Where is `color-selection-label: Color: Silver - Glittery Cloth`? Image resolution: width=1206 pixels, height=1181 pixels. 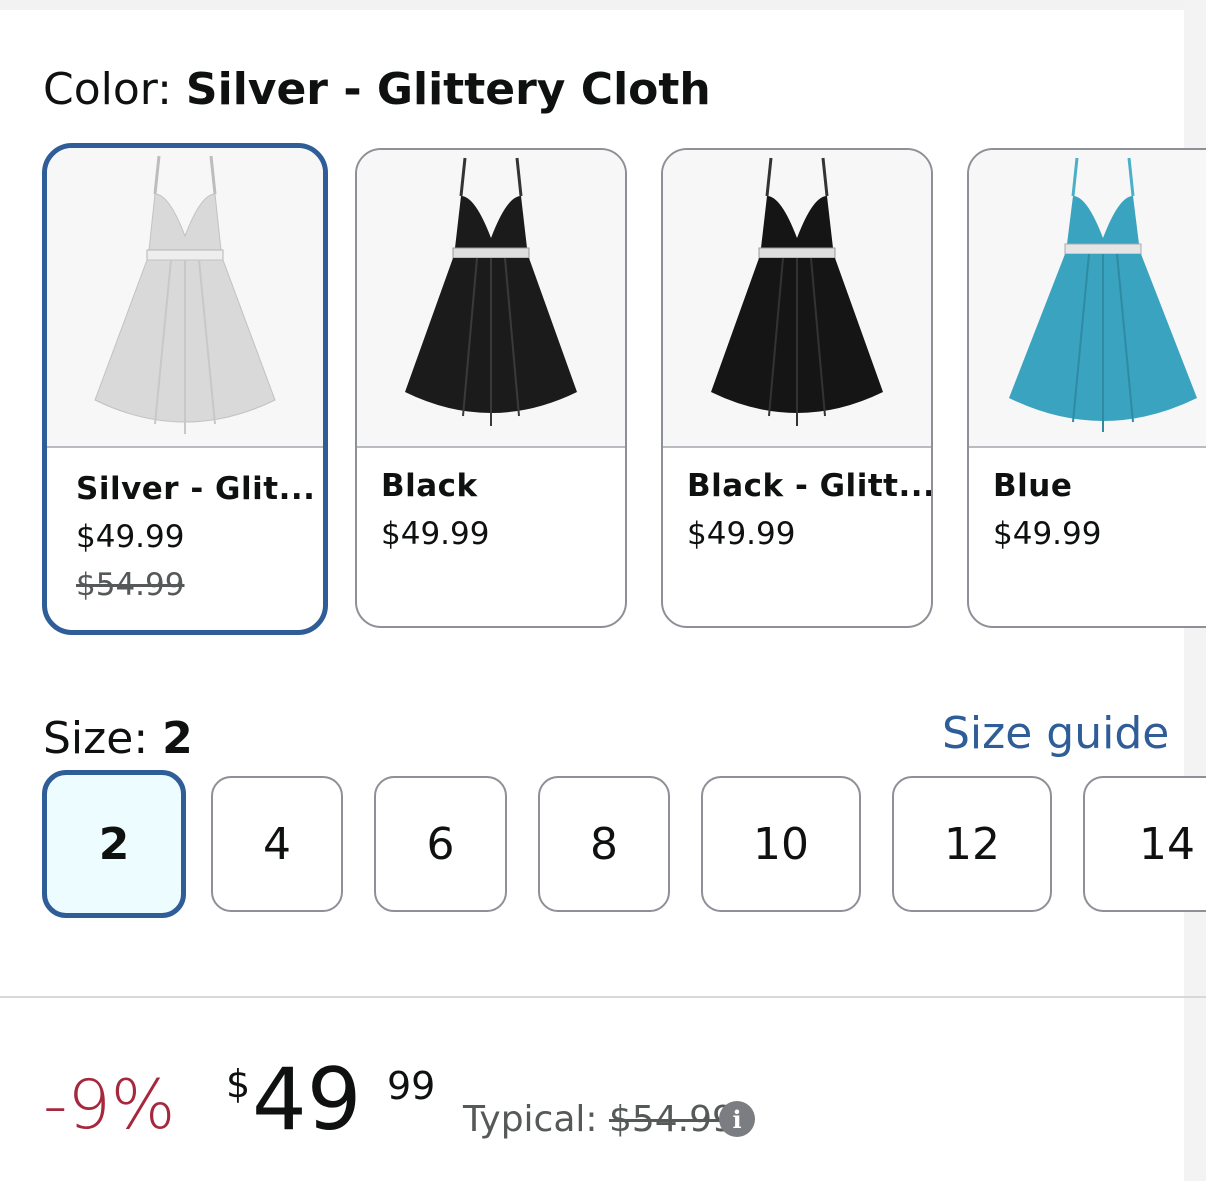 color-selection-label: Color: Silver - Glittery Cloth is located at coordinates (377, 90).